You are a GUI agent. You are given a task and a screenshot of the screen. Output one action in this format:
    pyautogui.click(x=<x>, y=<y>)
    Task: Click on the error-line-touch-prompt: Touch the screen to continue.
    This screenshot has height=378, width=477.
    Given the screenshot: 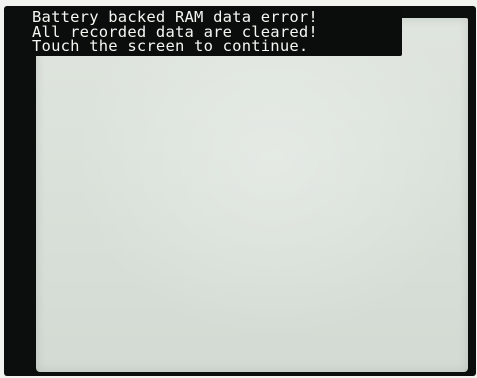 What is the action you would take?
    pyautogui.click(x=170, y=46)
    